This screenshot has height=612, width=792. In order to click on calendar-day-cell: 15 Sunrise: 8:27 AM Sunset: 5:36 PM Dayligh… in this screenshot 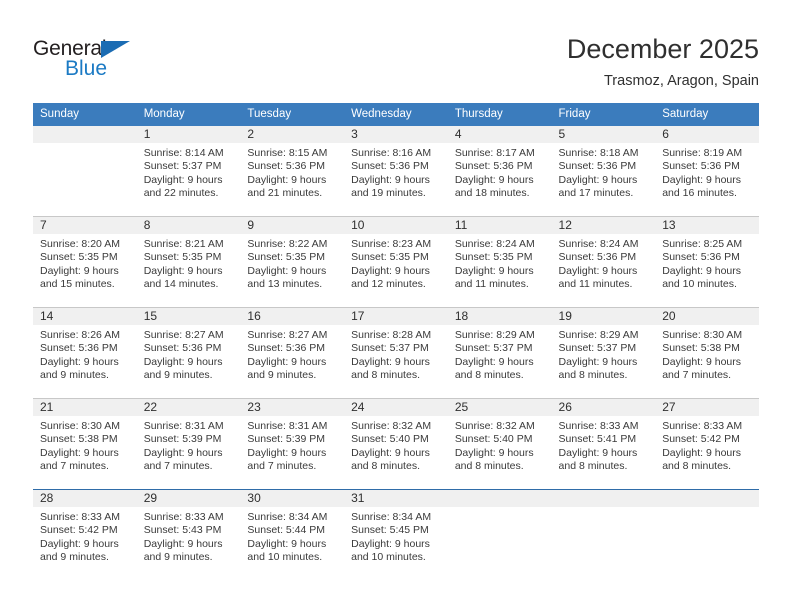, I will do `click(188, 353)`.